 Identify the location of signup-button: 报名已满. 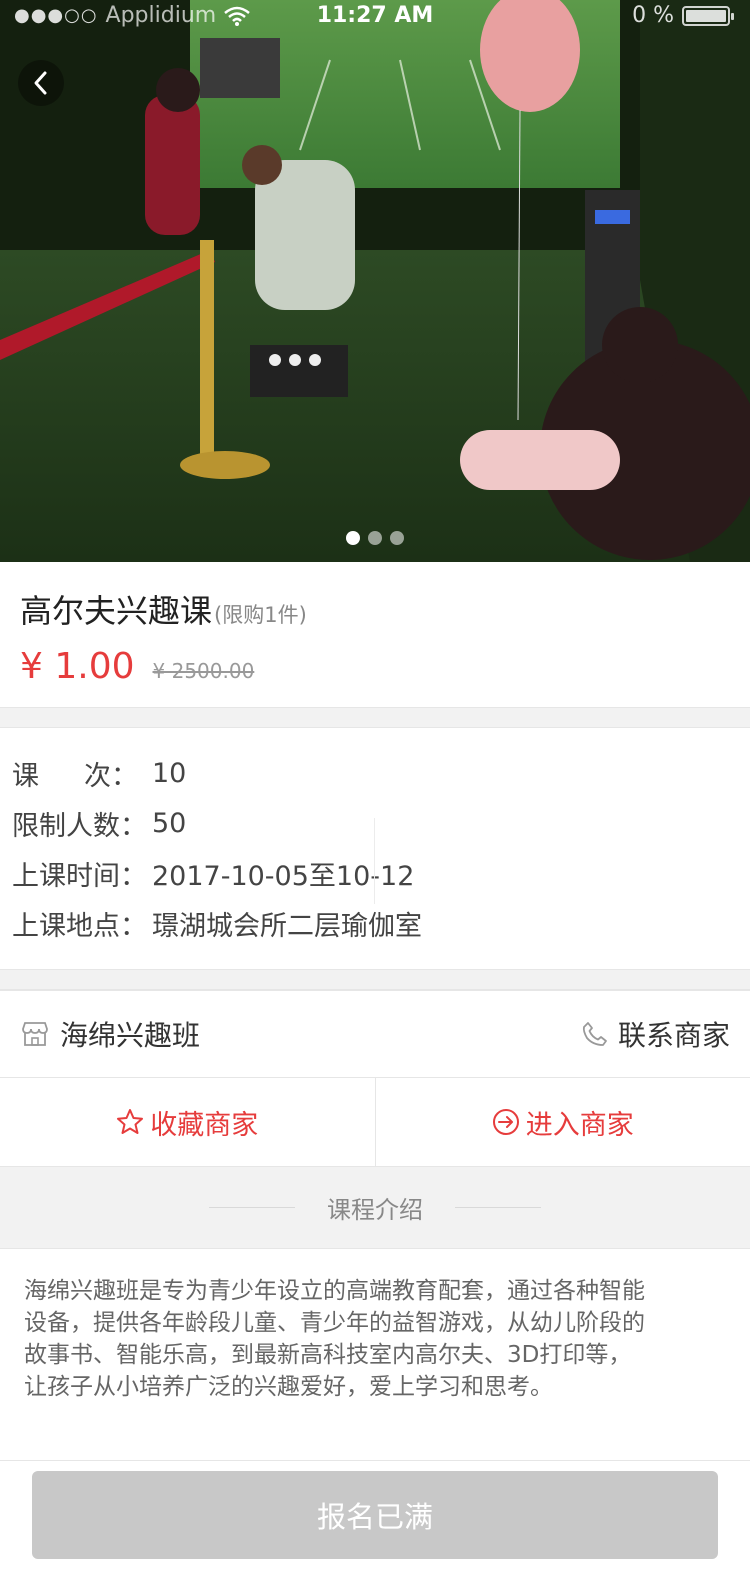
(375, 1515).